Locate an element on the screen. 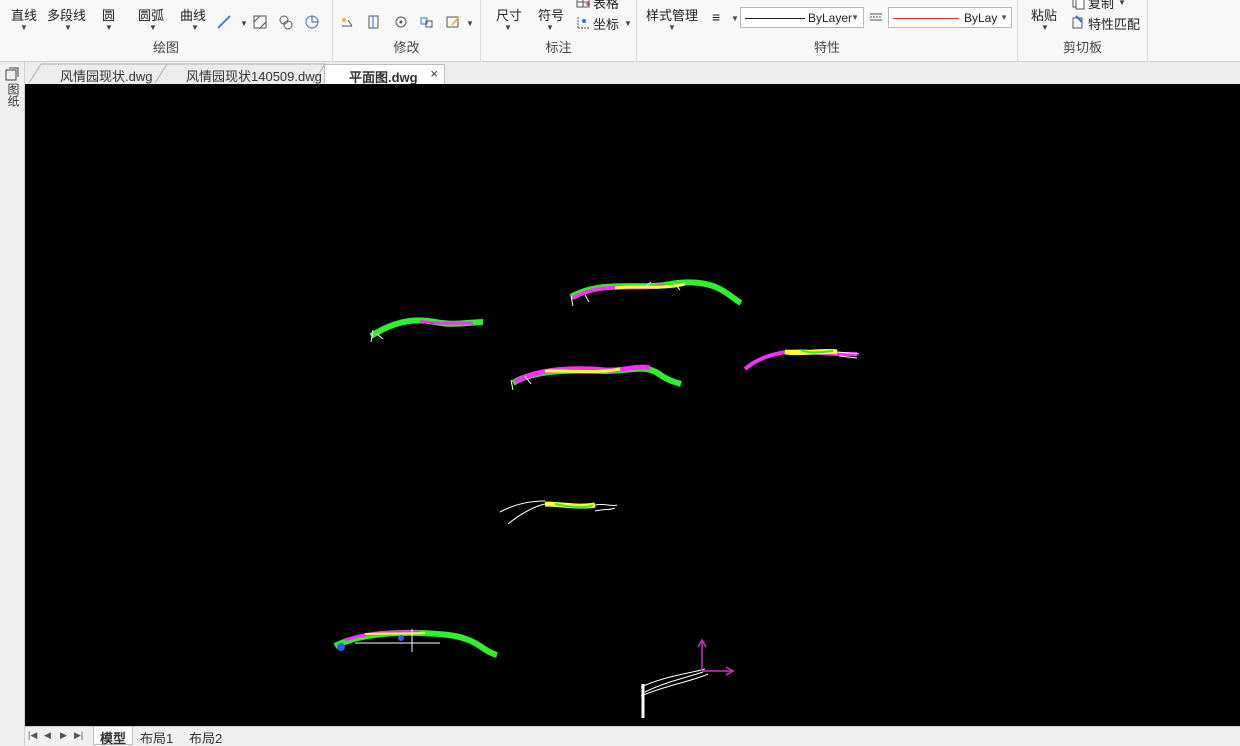  annotate-group-title: 标注 is located at coordinates (558, 47).